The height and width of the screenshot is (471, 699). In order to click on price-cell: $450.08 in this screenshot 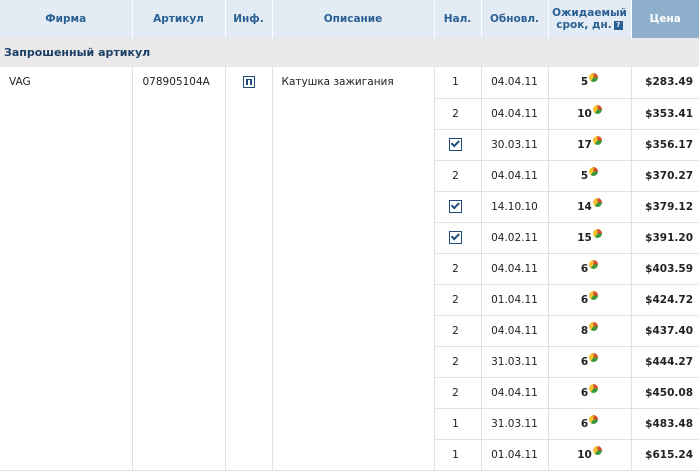, I will do `click(665, 393)`.